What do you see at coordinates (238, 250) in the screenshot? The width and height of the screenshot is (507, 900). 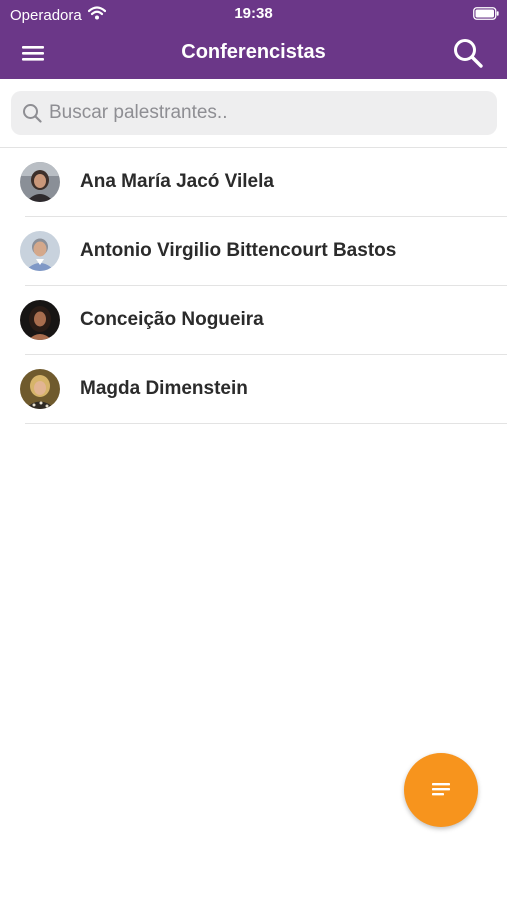 I see `speaker-name: Antonio Virgilio Bittencourt Bastos` at bounding box center [238, 250].